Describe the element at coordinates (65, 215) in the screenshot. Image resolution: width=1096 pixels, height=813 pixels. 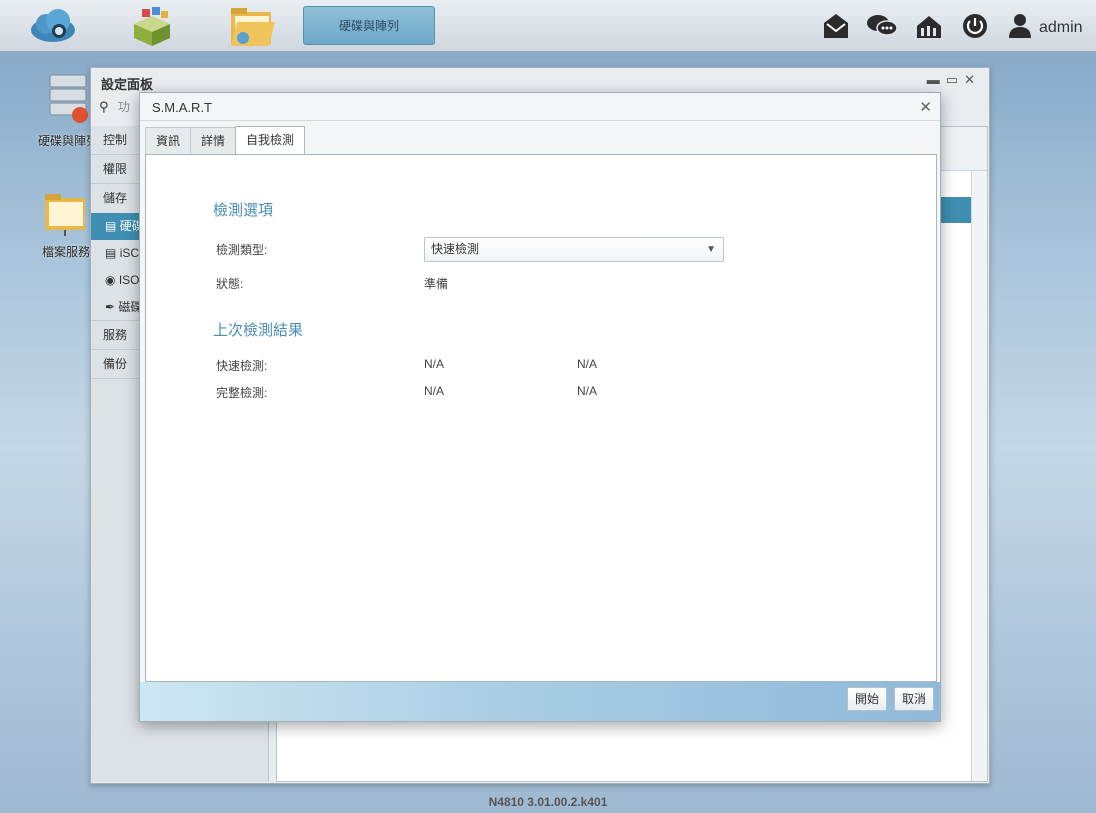
I see `file-service-icon` at that location.